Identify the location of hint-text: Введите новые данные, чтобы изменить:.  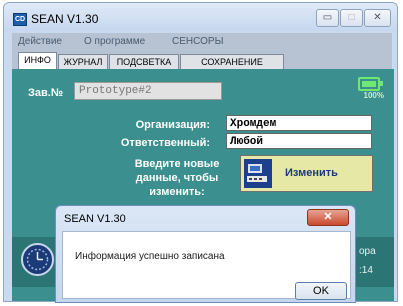
(177, 178).